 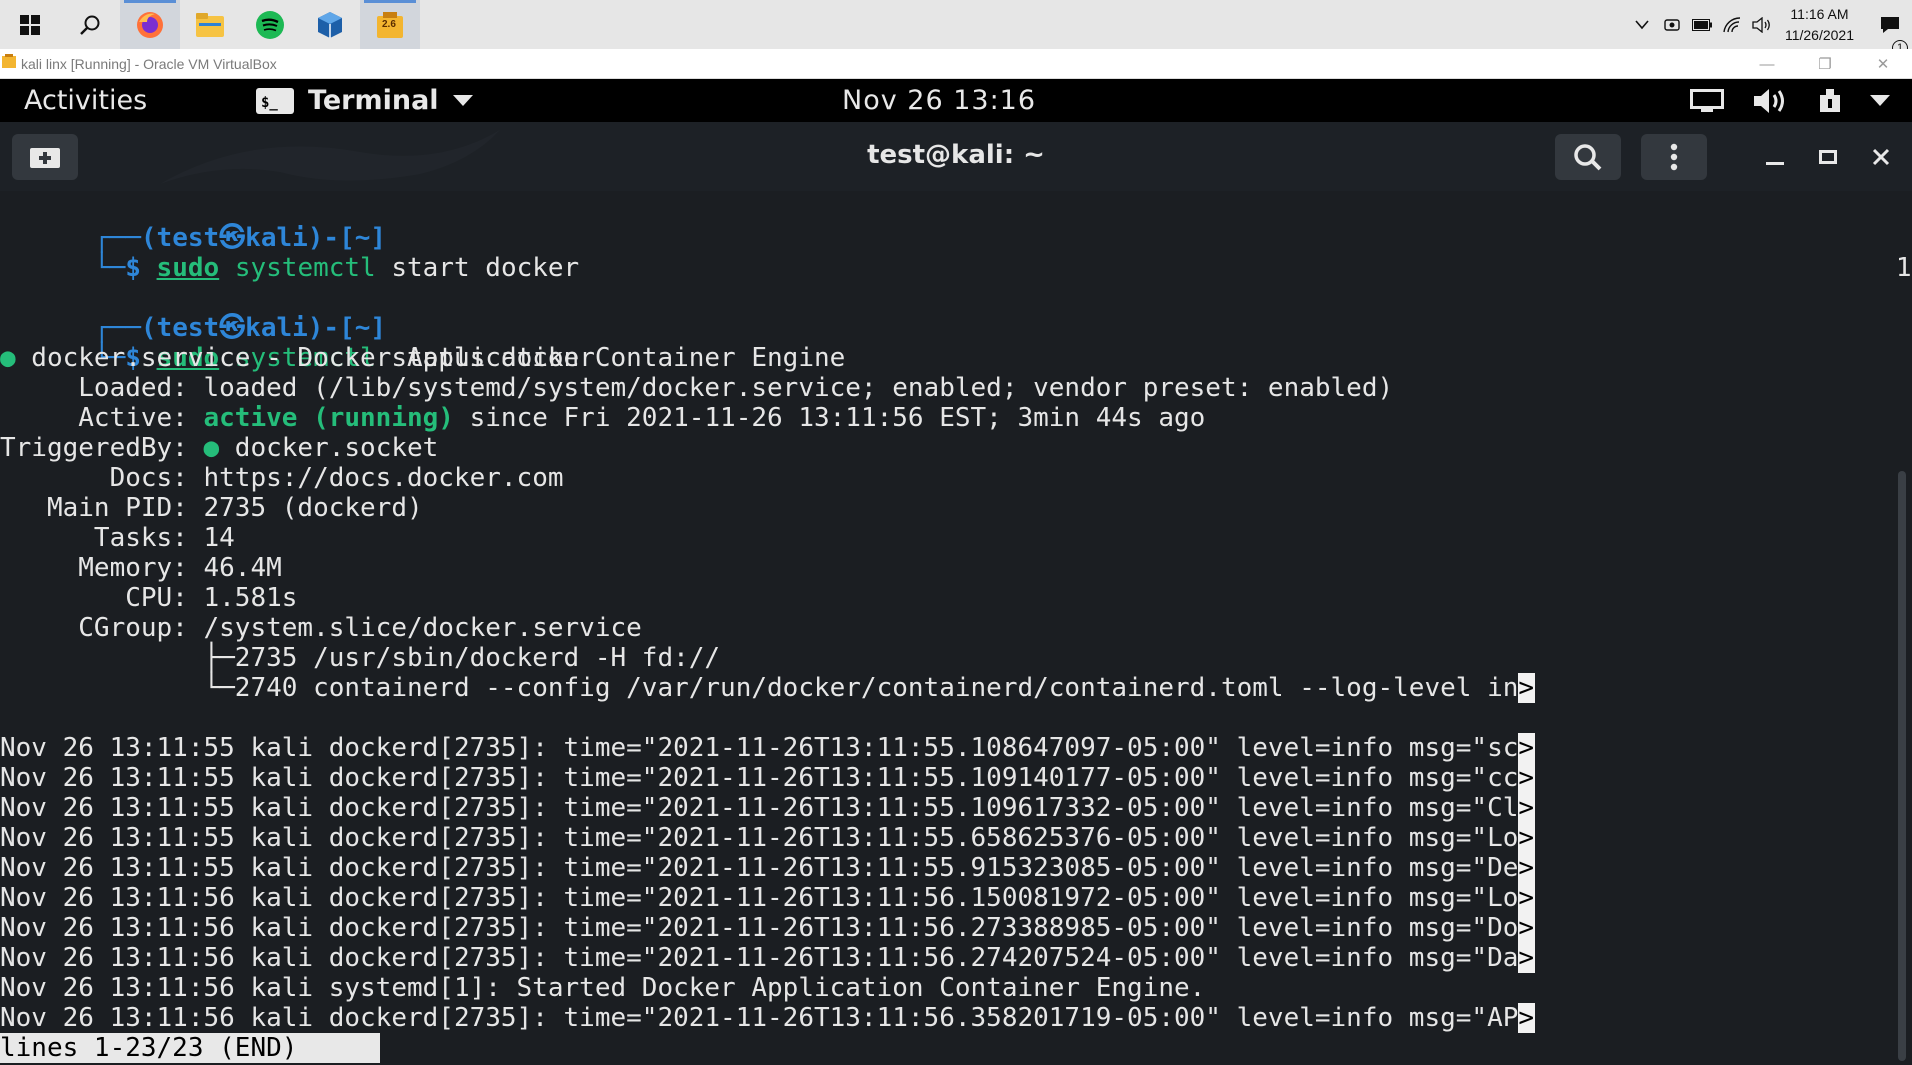 I want to click on notifications-icon: 1, so click(x=1890, y=36).